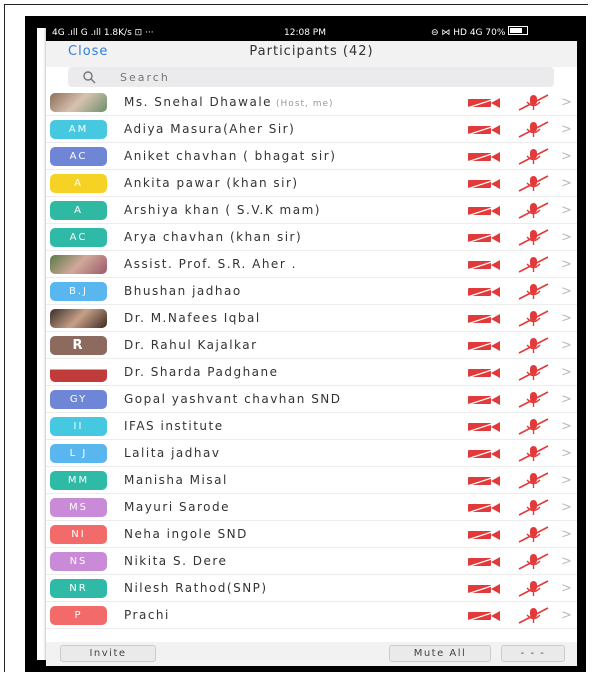 Image resolution: width=593 pixels, height=677 pixels. I want to click on participant-row: NS Nikita S. Dere >, so click(311, 561).